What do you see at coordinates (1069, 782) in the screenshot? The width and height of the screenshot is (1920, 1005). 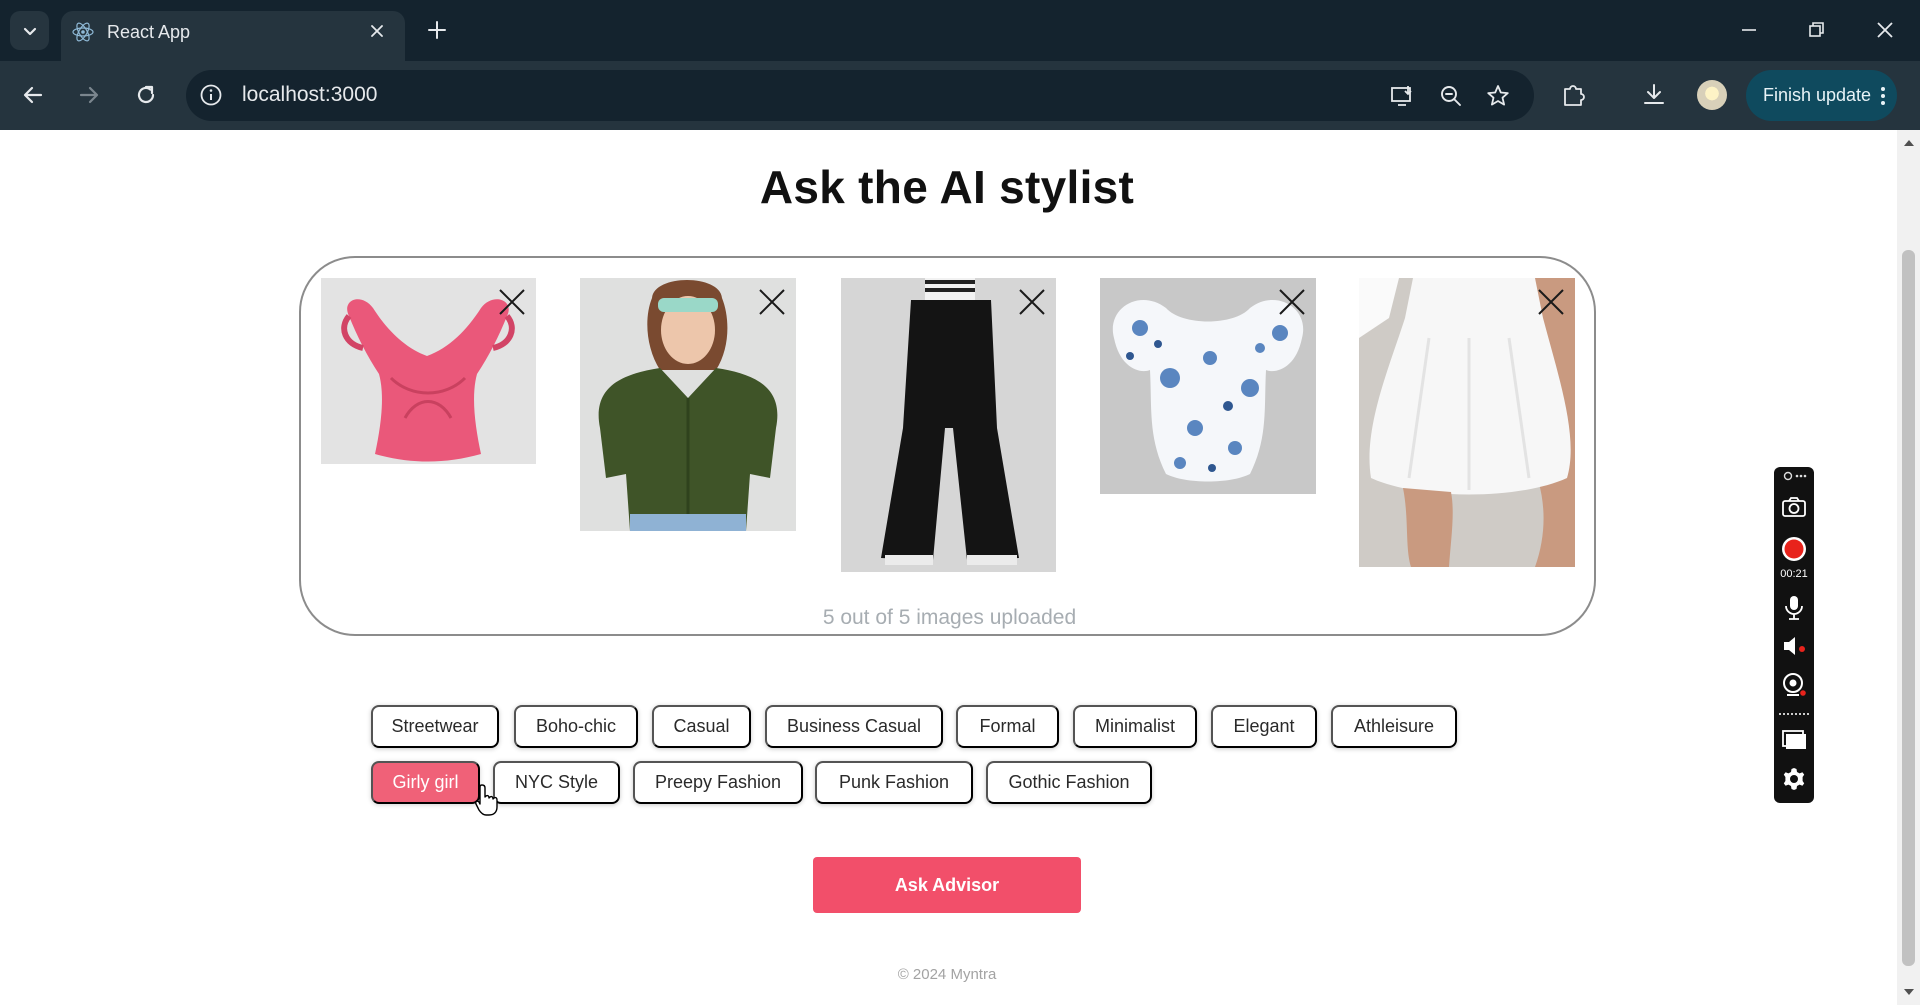 I see `style-chip-gothic-fashion: Gothic Fashion` at bounding box center [1069, 782].